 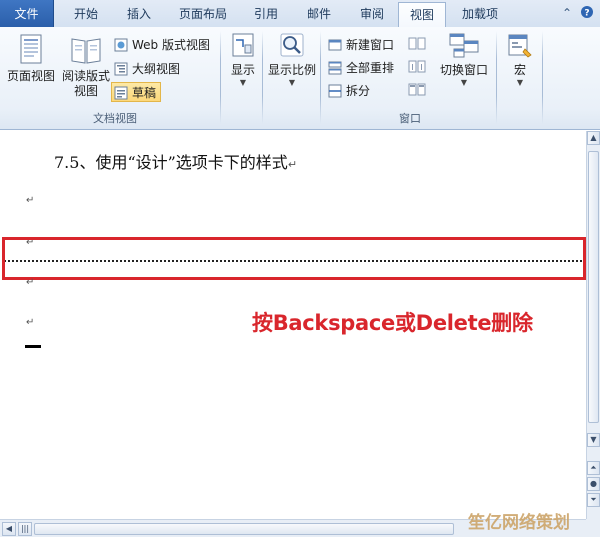 What do you see at coordinates (520, 82) in the screenshot?
I see `macros-dropdown-arrow-icon: ▼` at bounding box center [520, 82].